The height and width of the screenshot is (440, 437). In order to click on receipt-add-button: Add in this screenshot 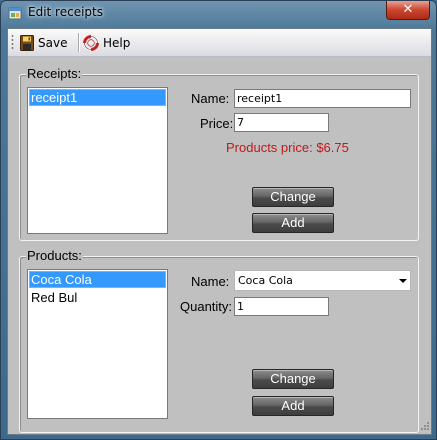, I will do `click(293, 223)`.